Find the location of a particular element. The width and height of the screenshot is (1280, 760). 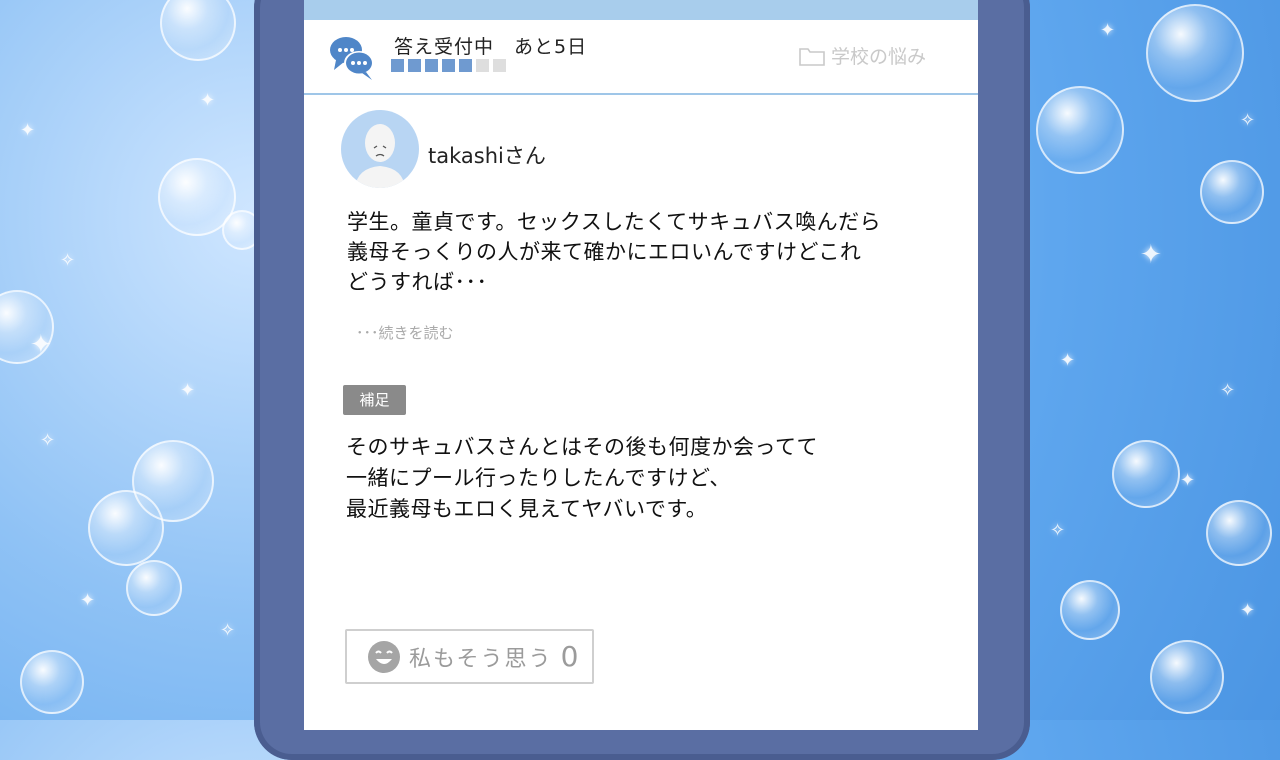

supplement-line: 最近義母もエロく見えてヤバいです。 is located at coordinates (527, 509).